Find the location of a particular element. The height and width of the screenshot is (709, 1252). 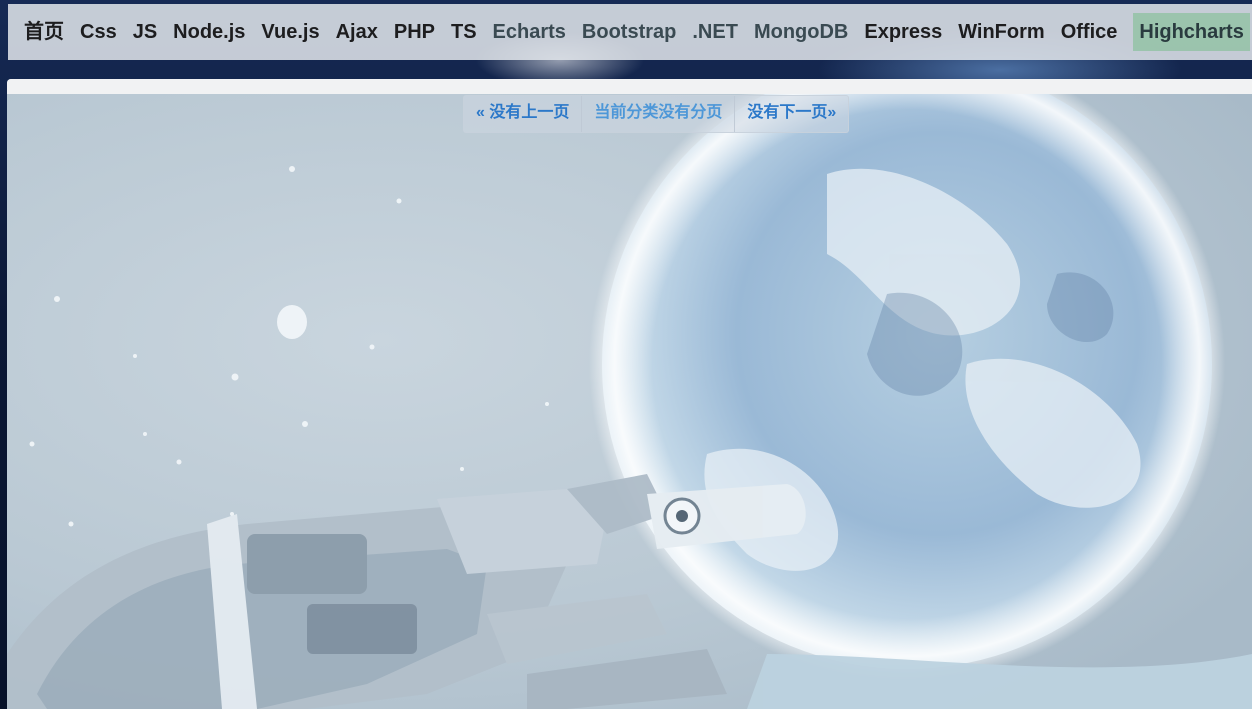

nav-item-vuejs: Vue.js is located at coordinates (290, 32).